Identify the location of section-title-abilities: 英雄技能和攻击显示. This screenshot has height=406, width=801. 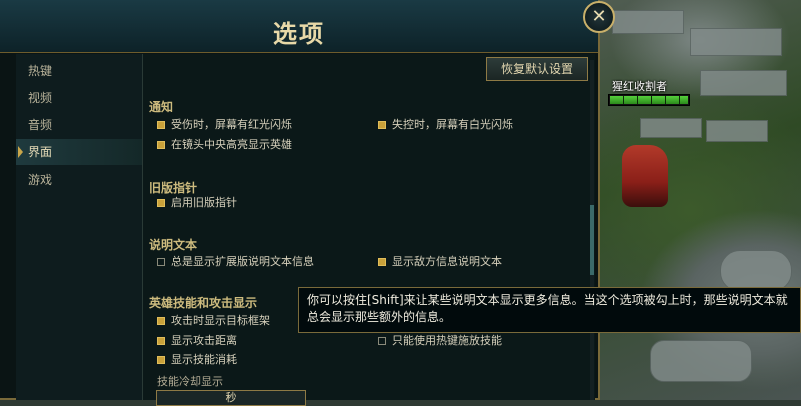
(203, 303).